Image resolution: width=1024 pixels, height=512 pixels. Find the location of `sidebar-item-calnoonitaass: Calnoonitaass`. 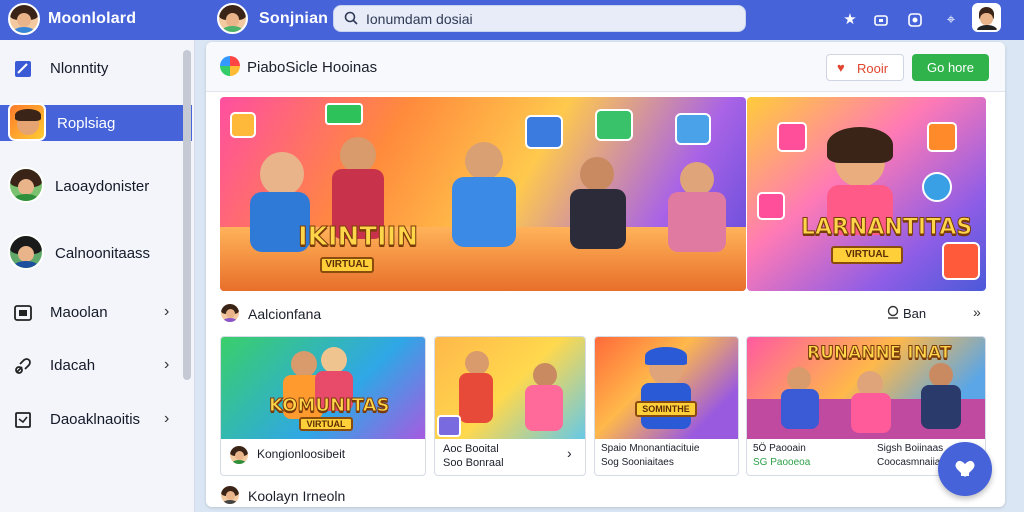

sidebar-item-calnoonitaass: Calnoonitaass is located at coordinates (96, 252).